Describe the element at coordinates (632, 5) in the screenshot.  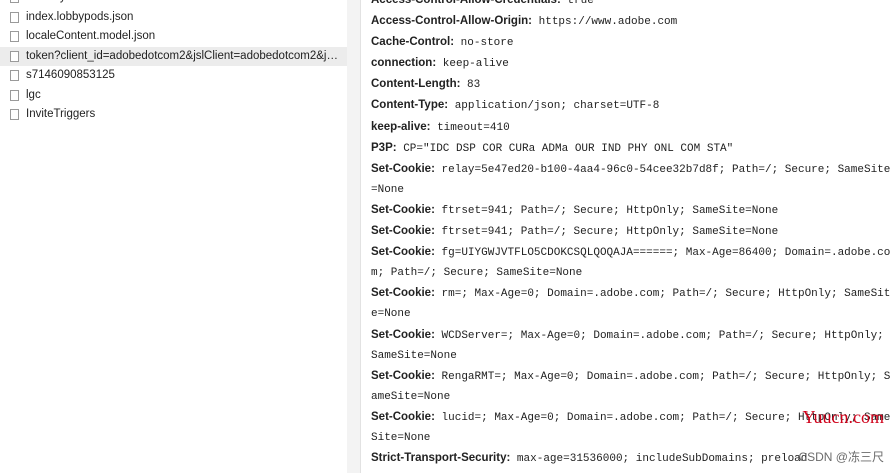
I see `header-row: Access-Control-Allow-Credentials: true` at that location.